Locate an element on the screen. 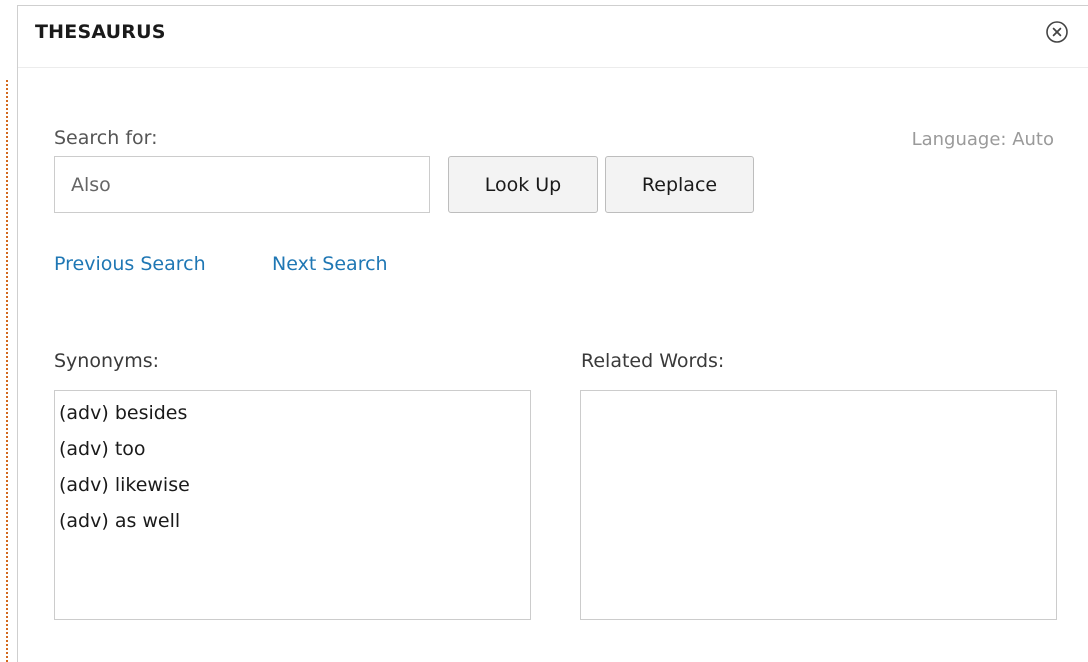 This screenshot has height=662, width=1088. close-icon is located at coordinates (1057, 32).